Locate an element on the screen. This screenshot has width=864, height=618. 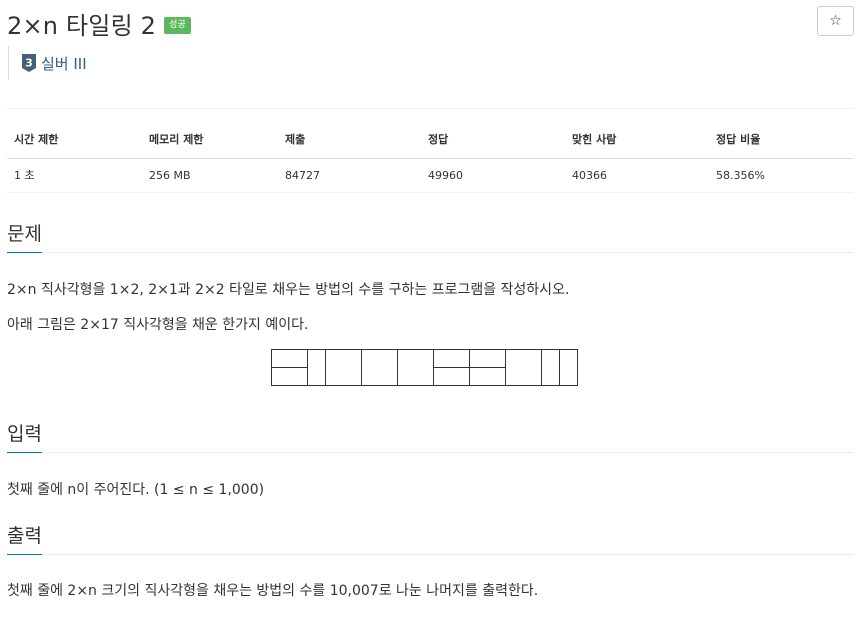
header-accepted: 정답 is located at coordinates (493, 143).